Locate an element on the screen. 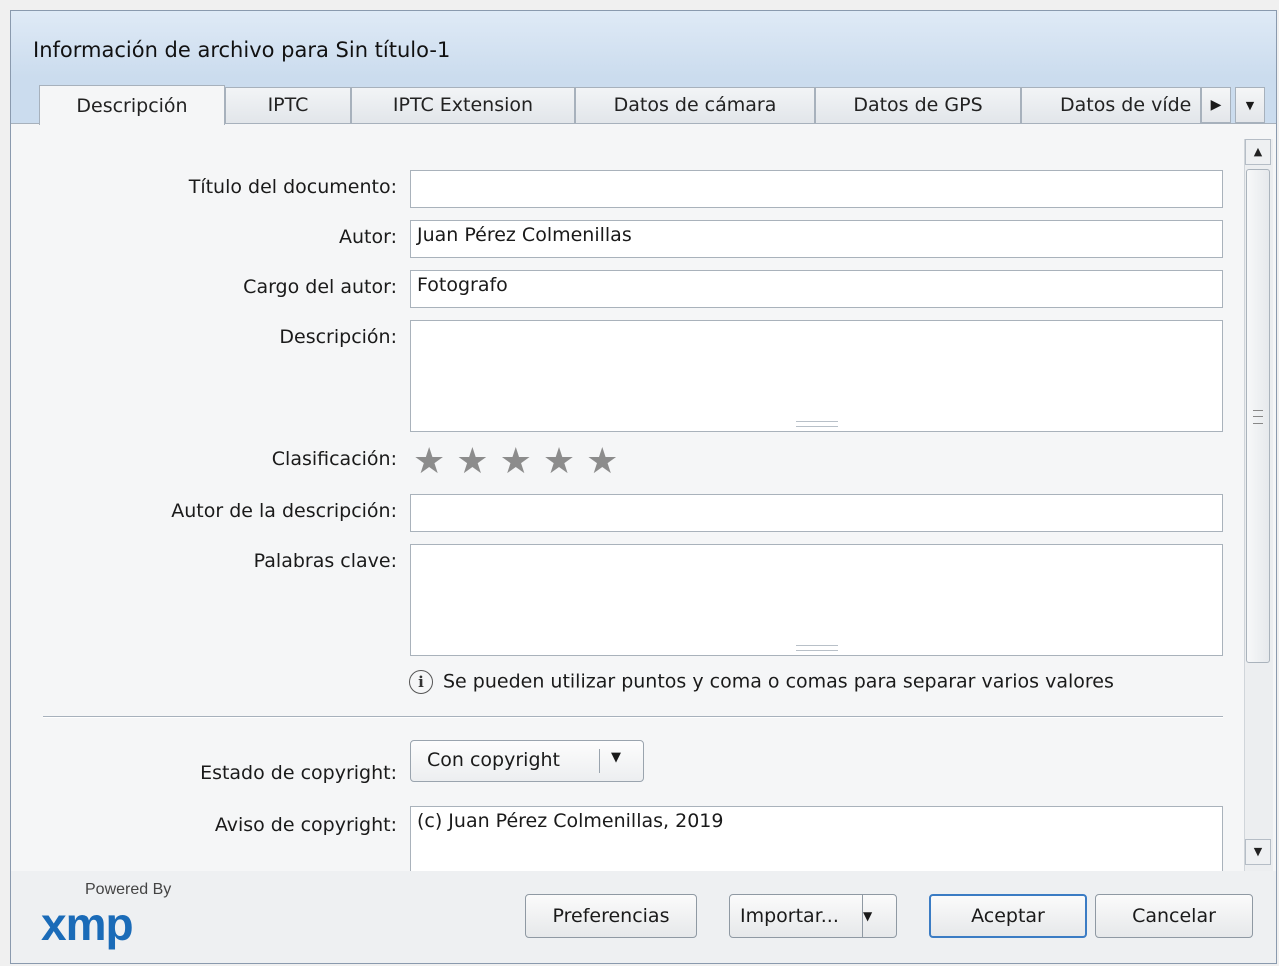  scroll-thumb is located at coordinates (1258, 416).